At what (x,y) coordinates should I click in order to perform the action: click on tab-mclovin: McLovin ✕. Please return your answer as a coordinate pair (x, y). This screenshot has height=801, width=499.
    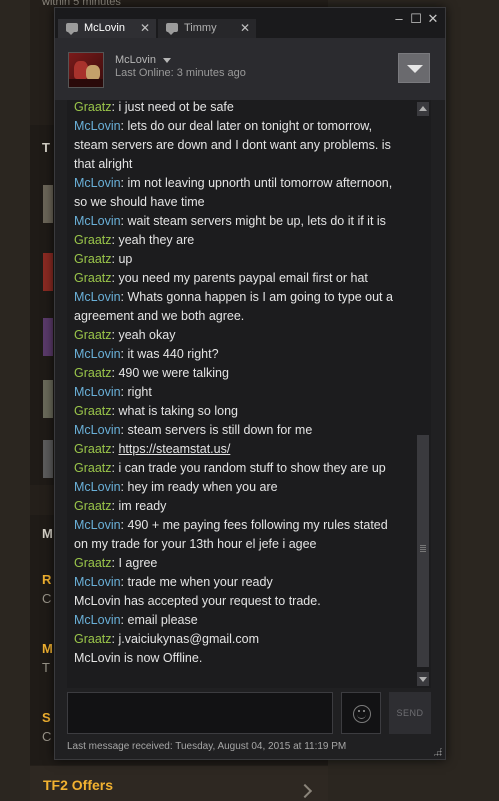
    Looking at the image, I should click on (107, 29).